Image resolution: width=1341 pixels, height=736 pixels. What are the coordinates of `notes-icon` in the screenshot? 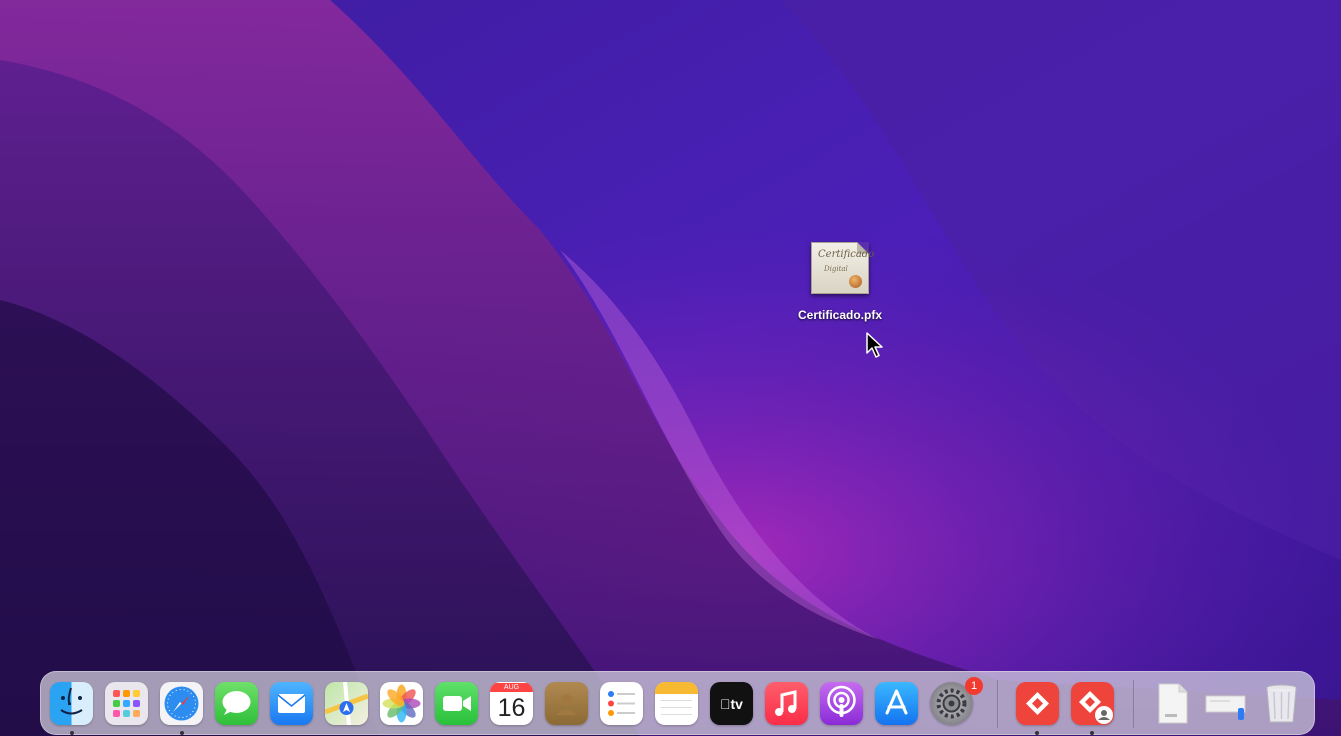 It's located at (676, 703).